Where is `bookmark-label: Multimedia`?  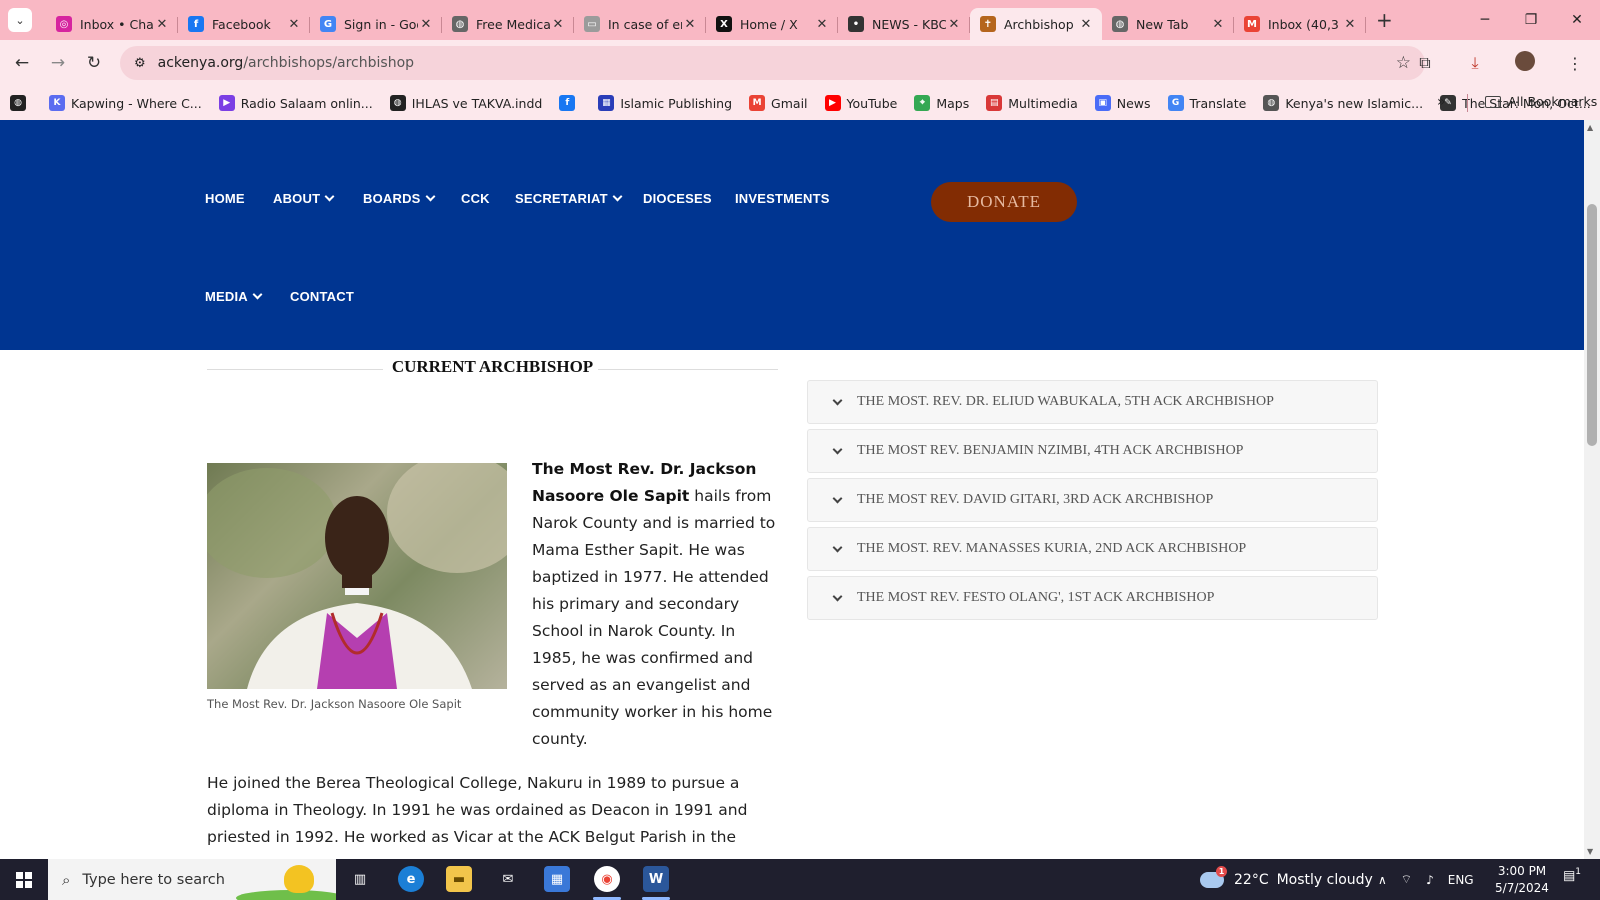
bookmark-label: Multimedia is located at coordinates (1043, 103).